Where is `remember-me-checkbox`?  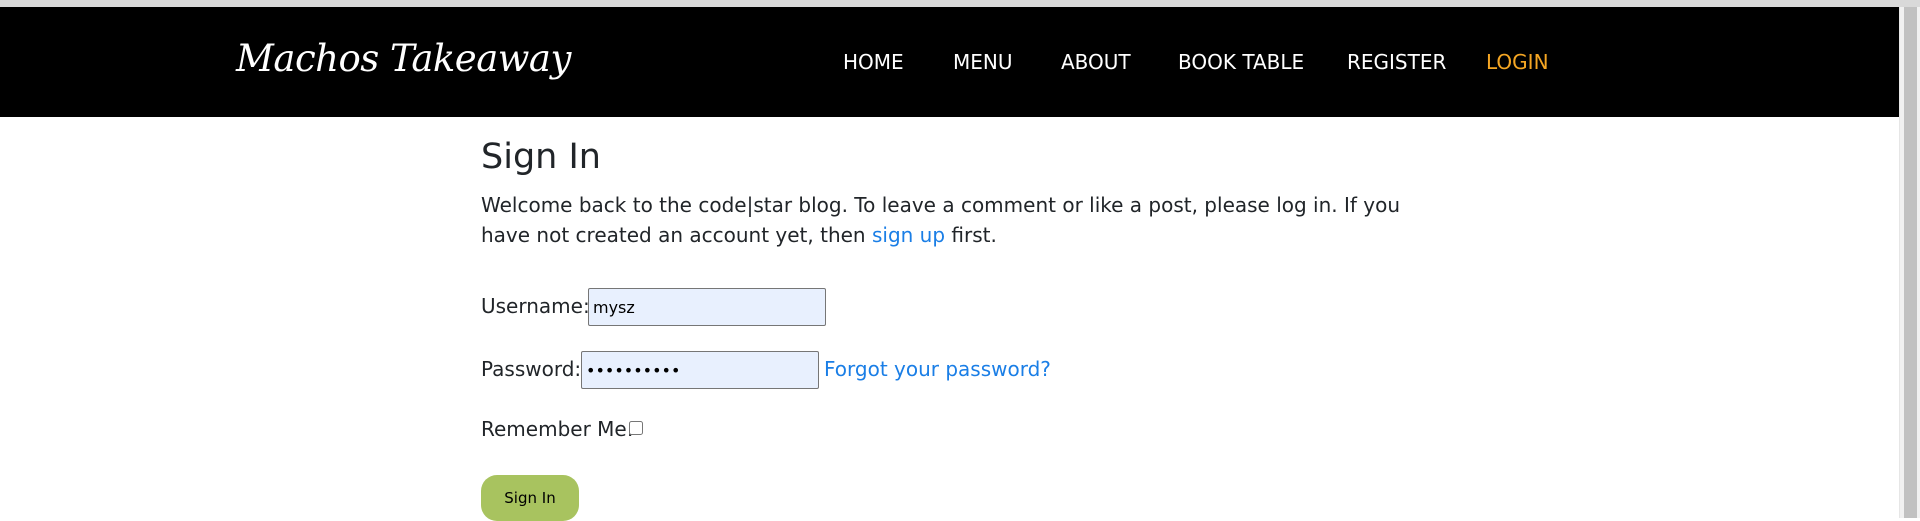 remember-me-checkbox is located at coordinates (636, 428).